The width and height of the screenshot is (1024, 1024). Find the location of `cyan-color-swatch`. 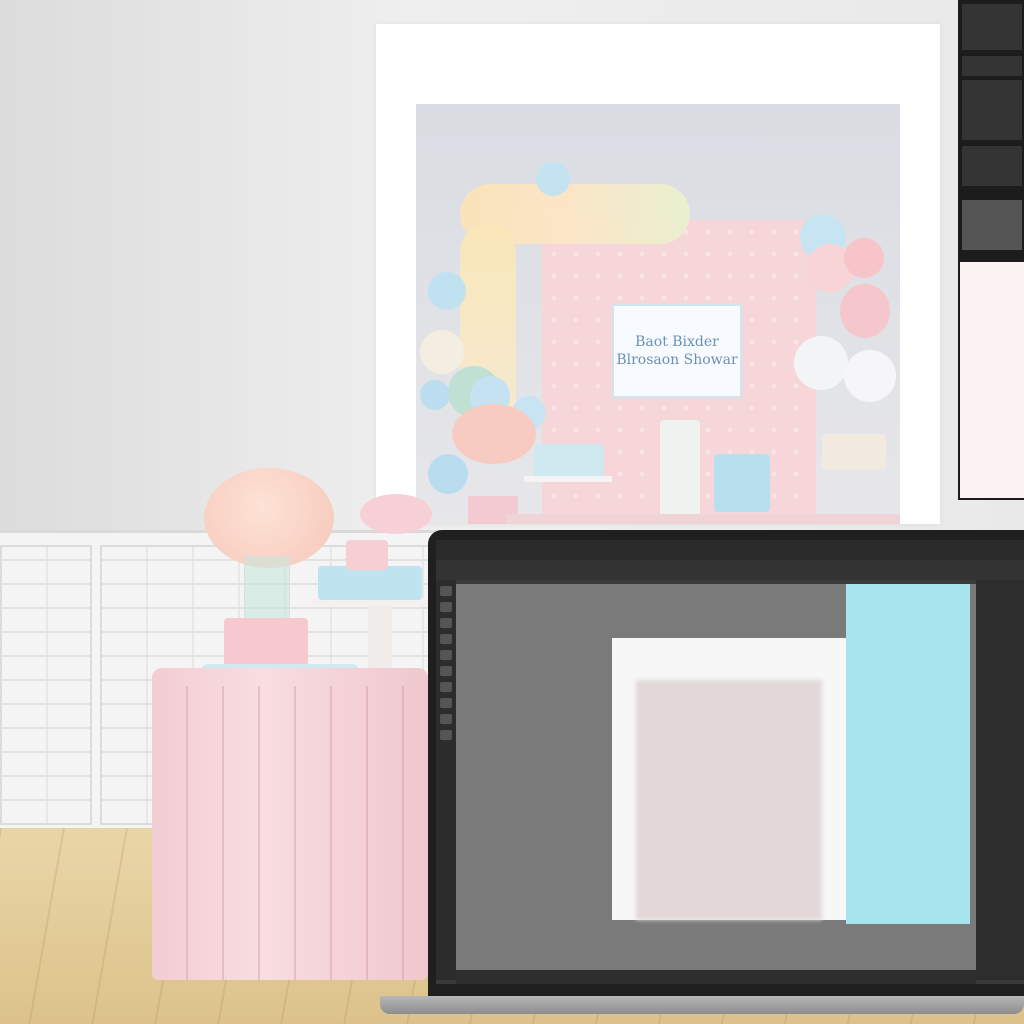

cyan-color-swatch is located at coordinates (908, 754).